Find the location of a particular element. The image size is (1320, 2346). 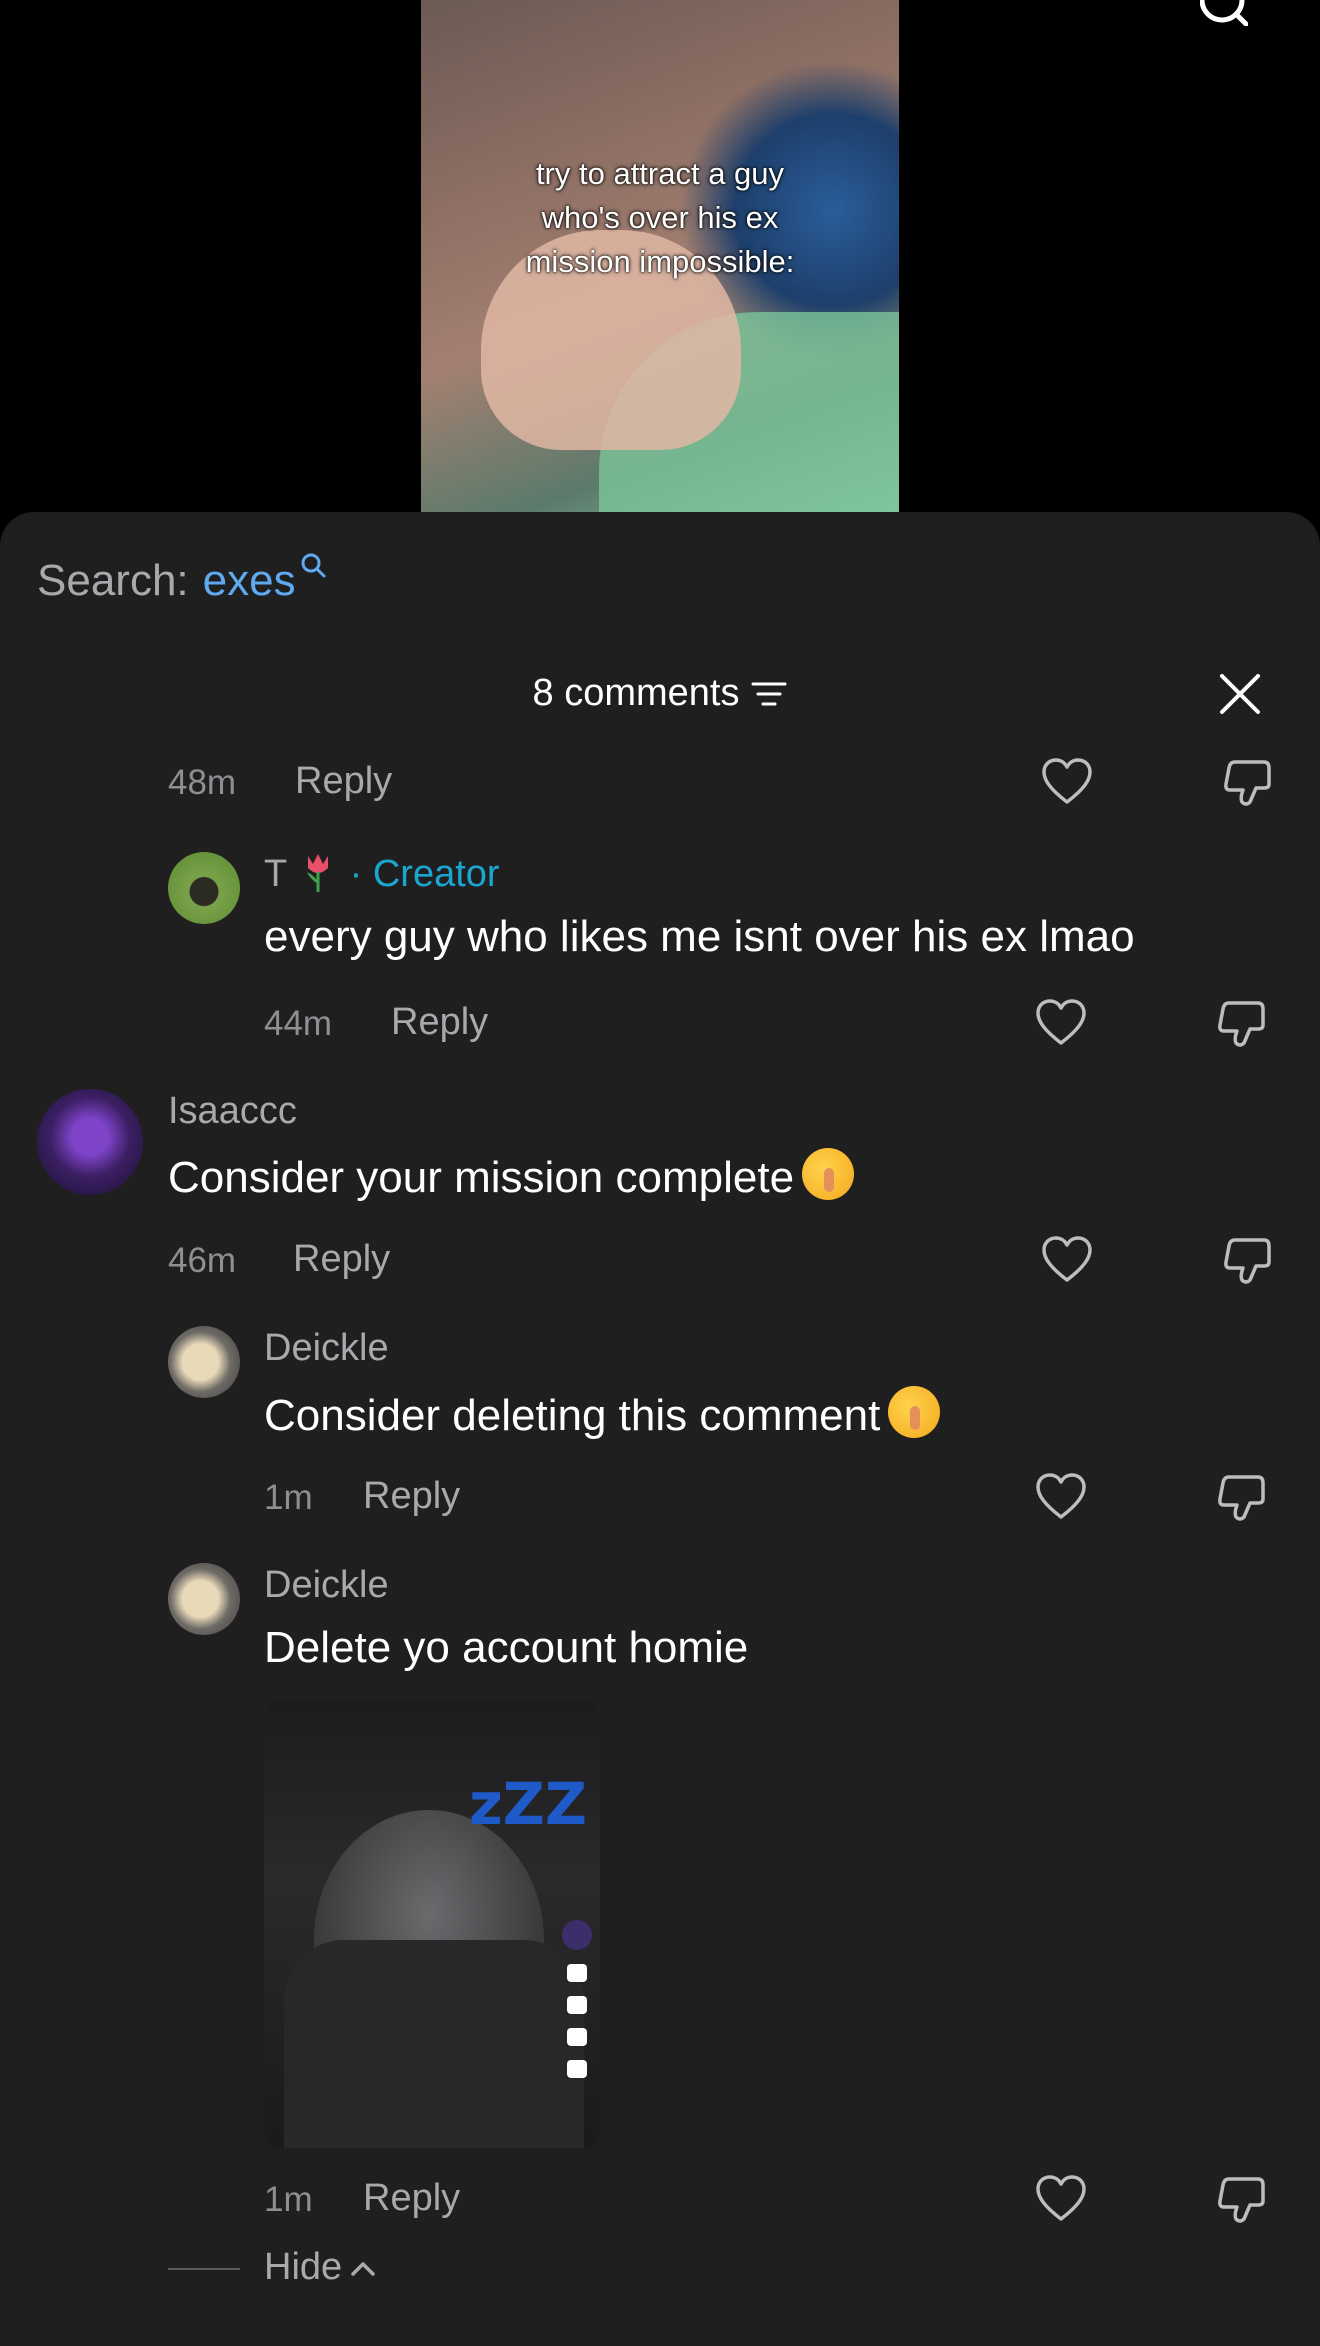

search-suggestion: Search: exes is located at coordinates (181, 579).